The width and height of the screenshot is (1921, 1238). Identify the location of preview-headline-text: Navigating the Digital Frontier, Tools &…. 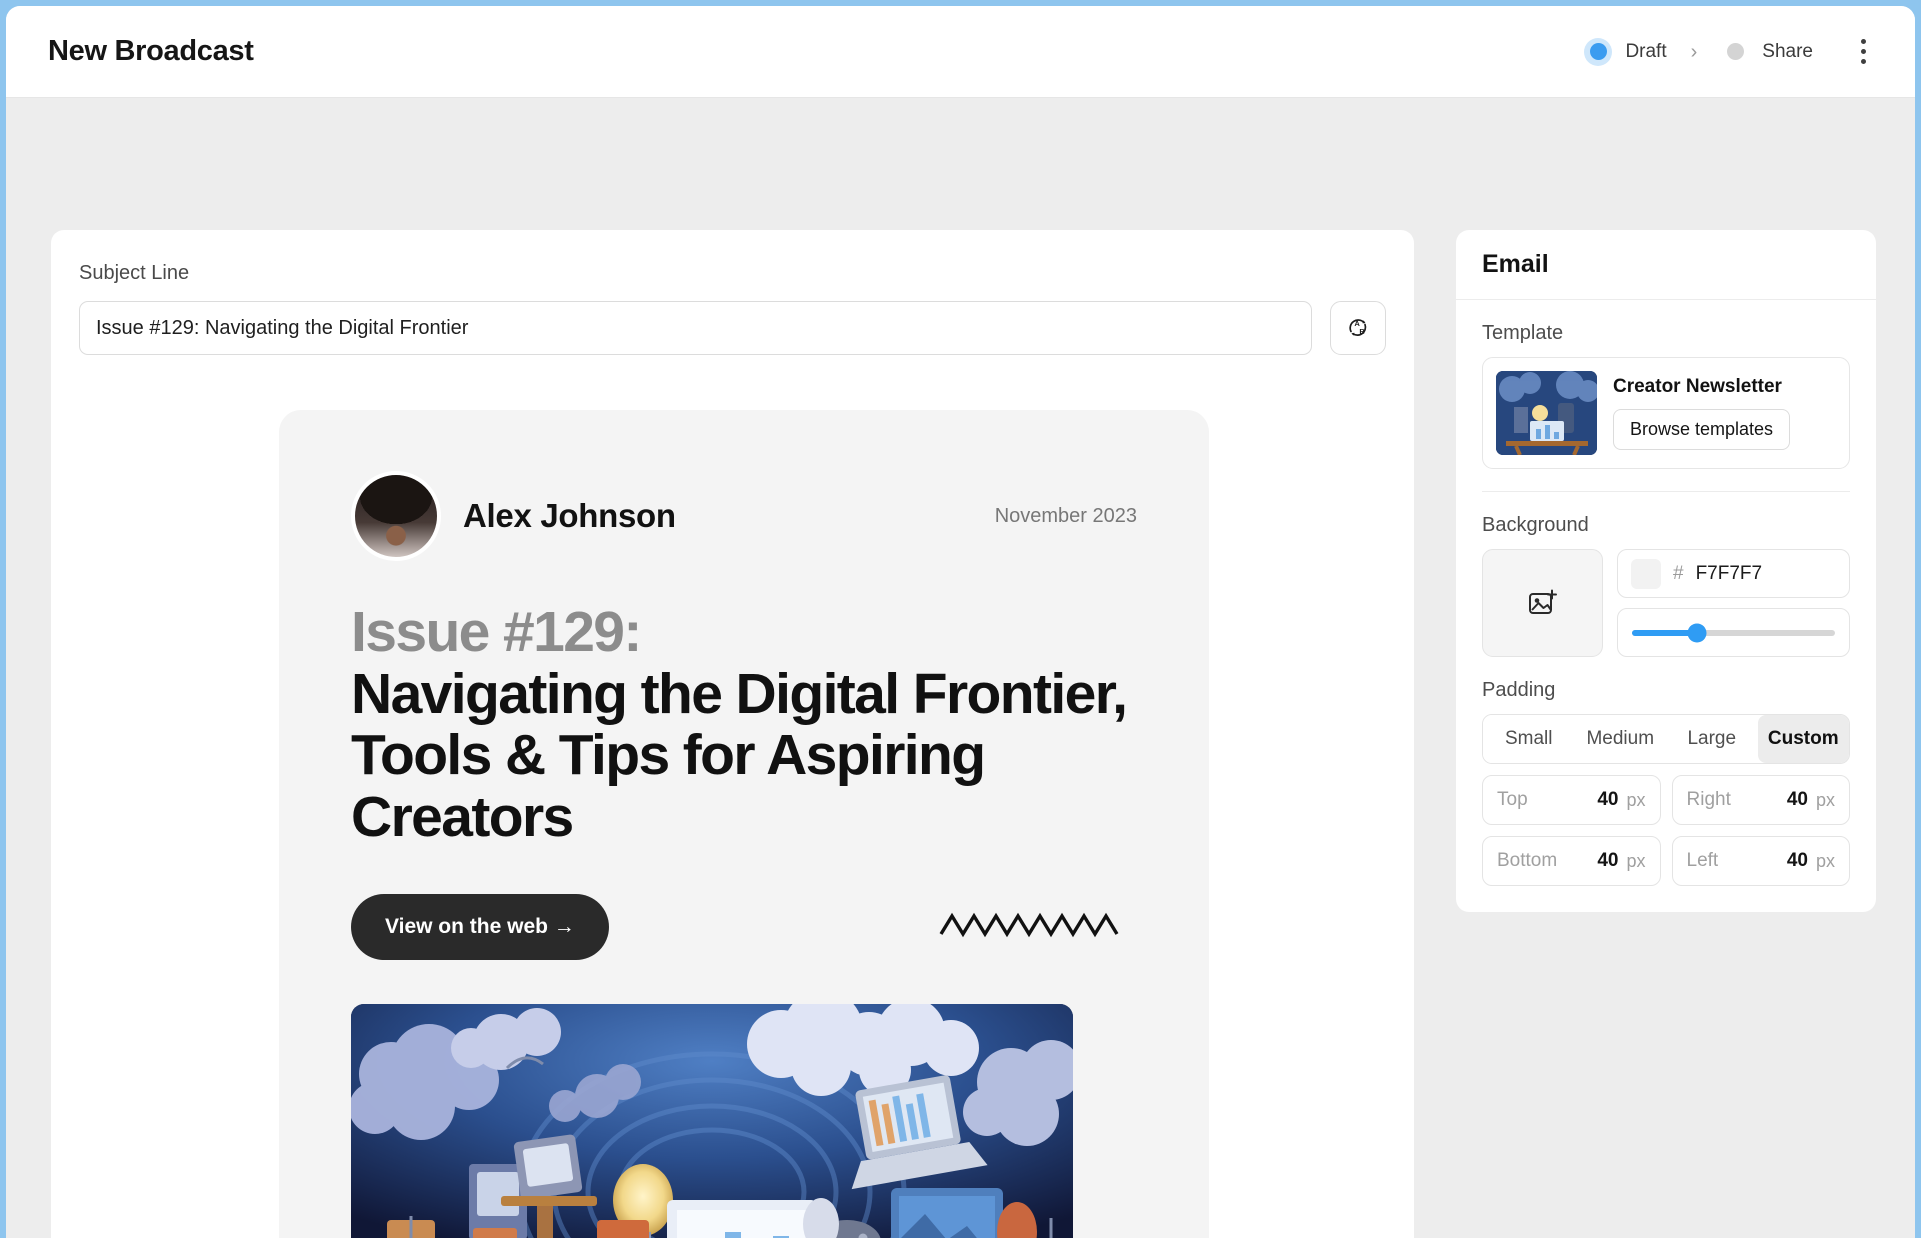
(739, 755).